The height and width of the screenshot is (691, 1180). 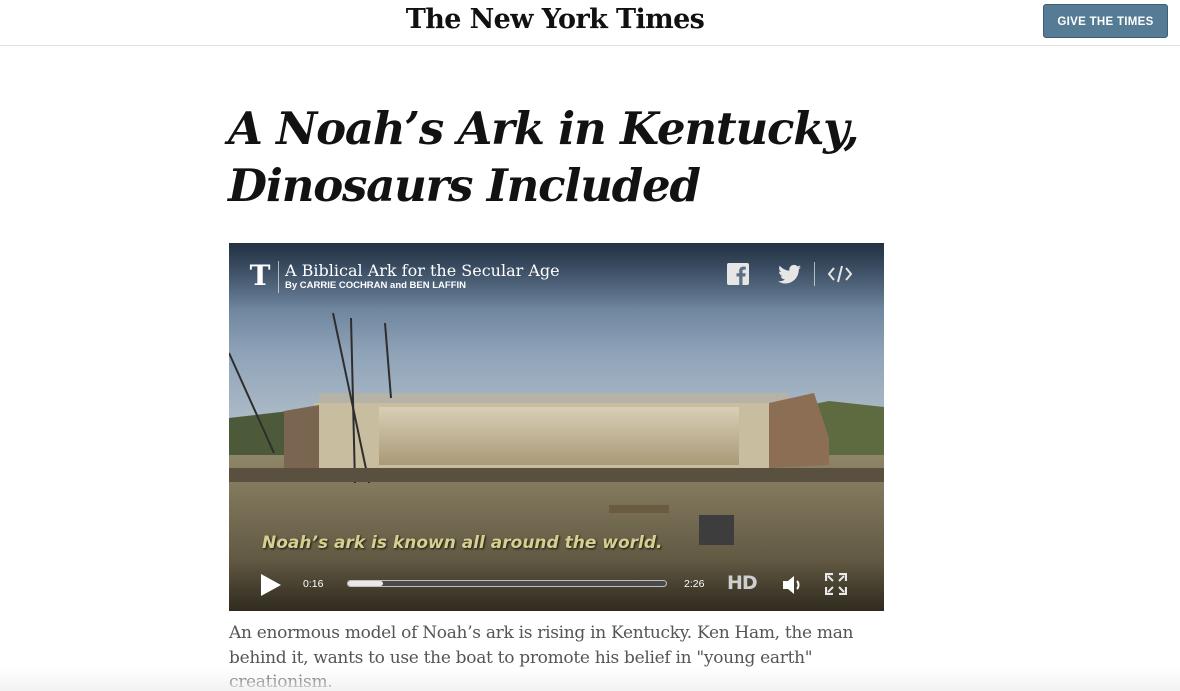 I want to click on fullscreen-icon, so click(x=836, y=584).